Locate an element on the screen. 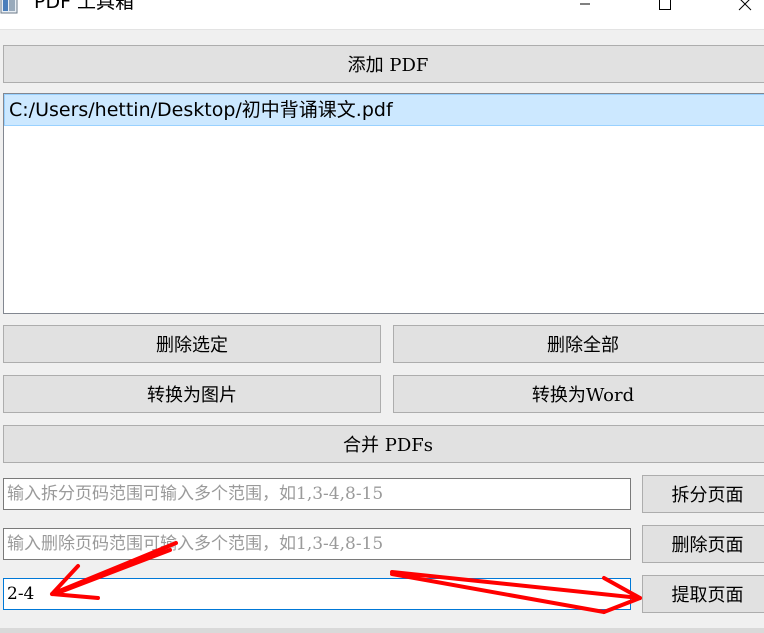 The image size is (764, 633). bottom-border is located at coordinates (382, 630).